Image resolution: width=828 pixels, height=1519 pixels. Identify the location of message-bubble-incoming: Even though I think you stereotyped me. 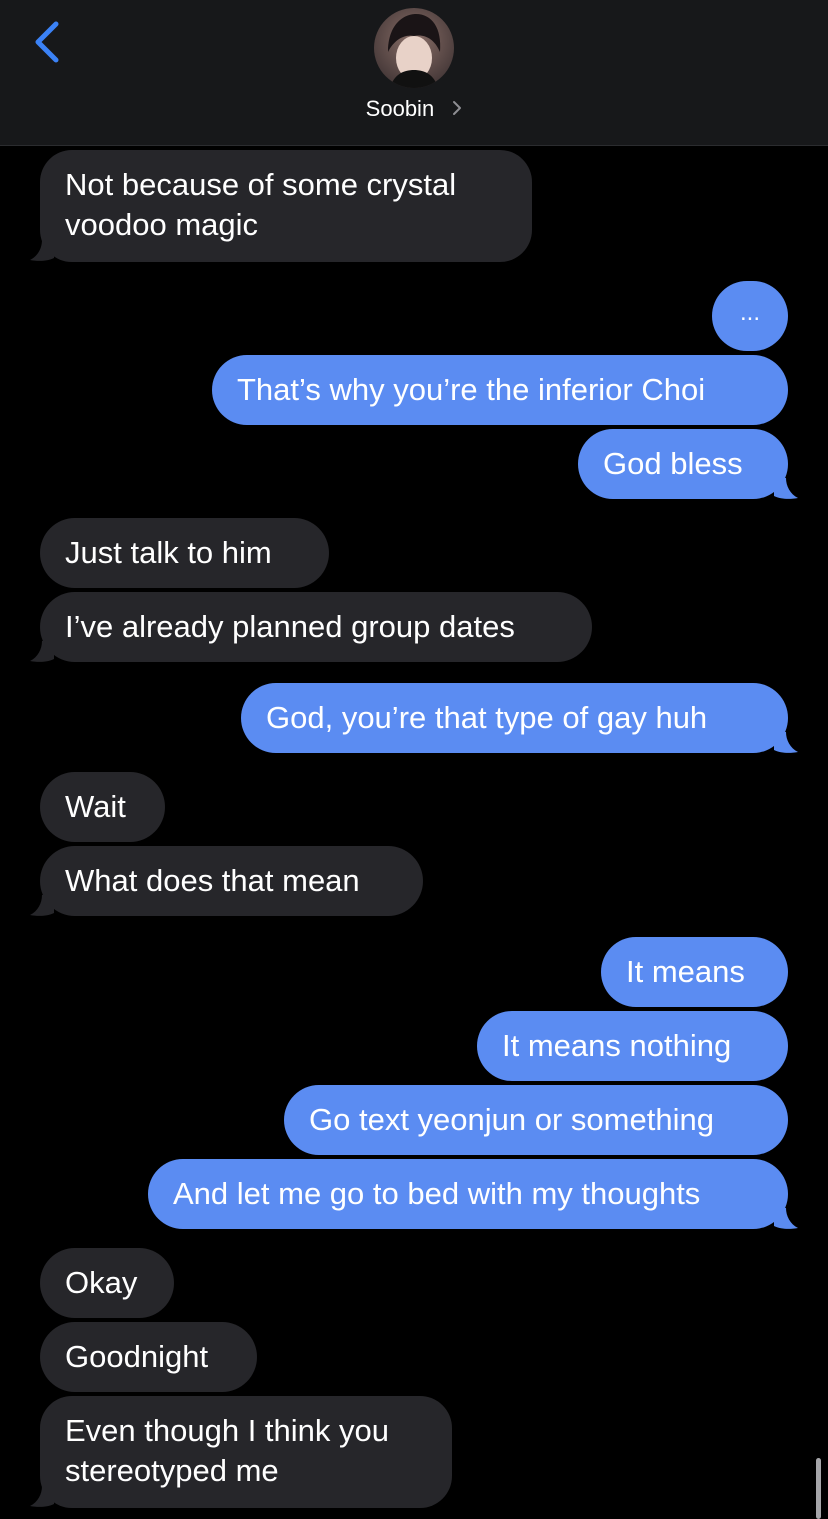
(246, 1452).